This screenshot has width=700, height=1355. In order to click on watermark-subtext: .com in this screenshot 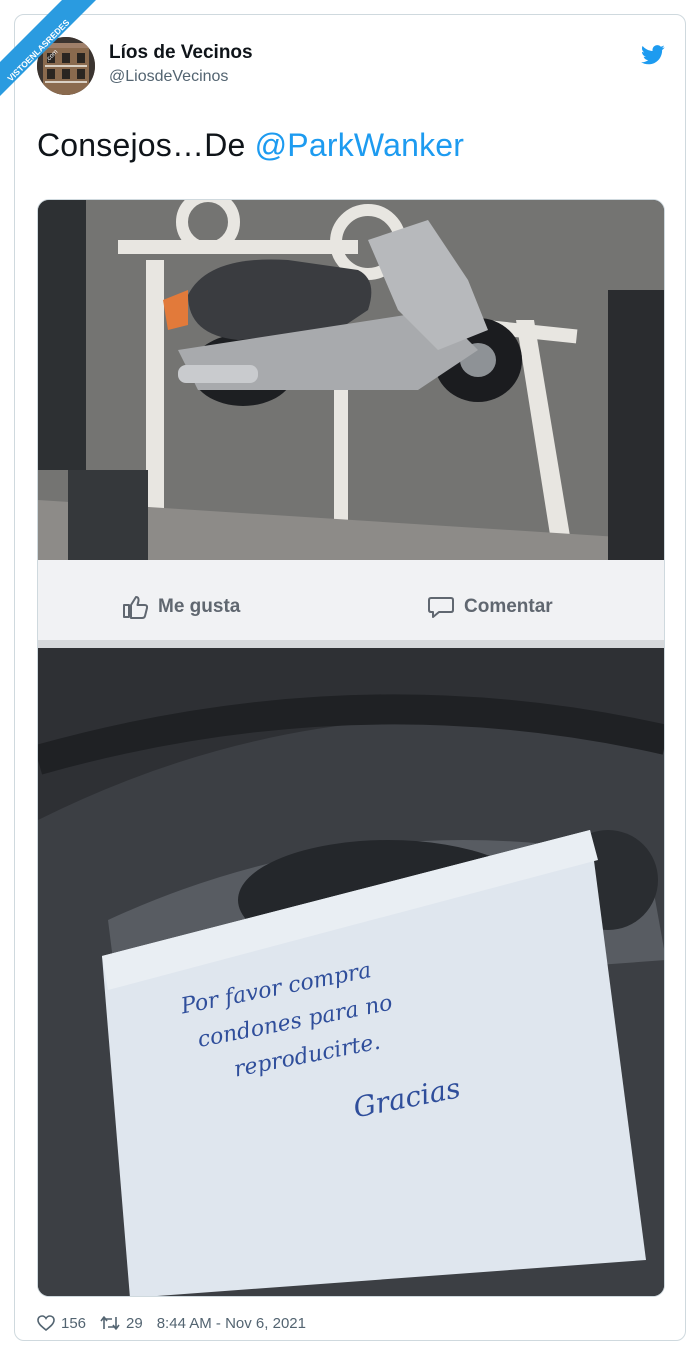, I will do `click(51, 55)`.